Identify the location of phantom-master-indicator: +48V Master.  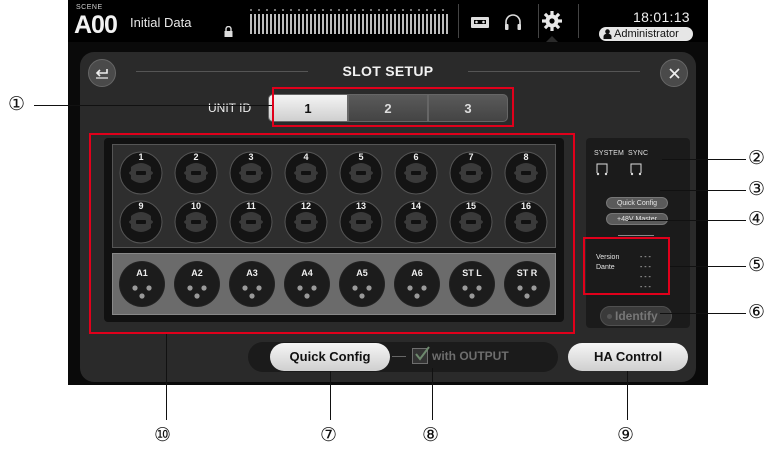
(637, 219).